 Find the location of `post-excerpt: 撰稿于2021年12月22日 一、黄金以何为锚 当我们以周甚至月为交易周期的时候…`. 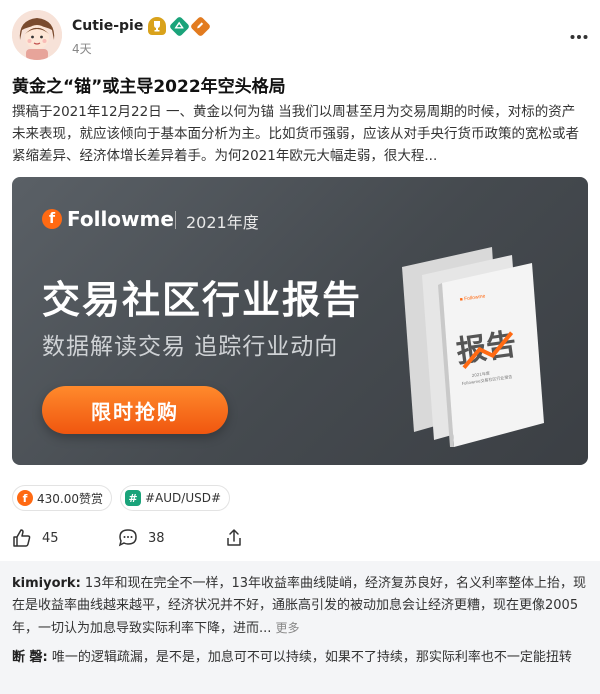

post-excerpt: 撰稿于2021年12月22日 一、黄金以何为锚 当我们以周甚至月为交易周期的时候… is located at coordinates (300, 134).